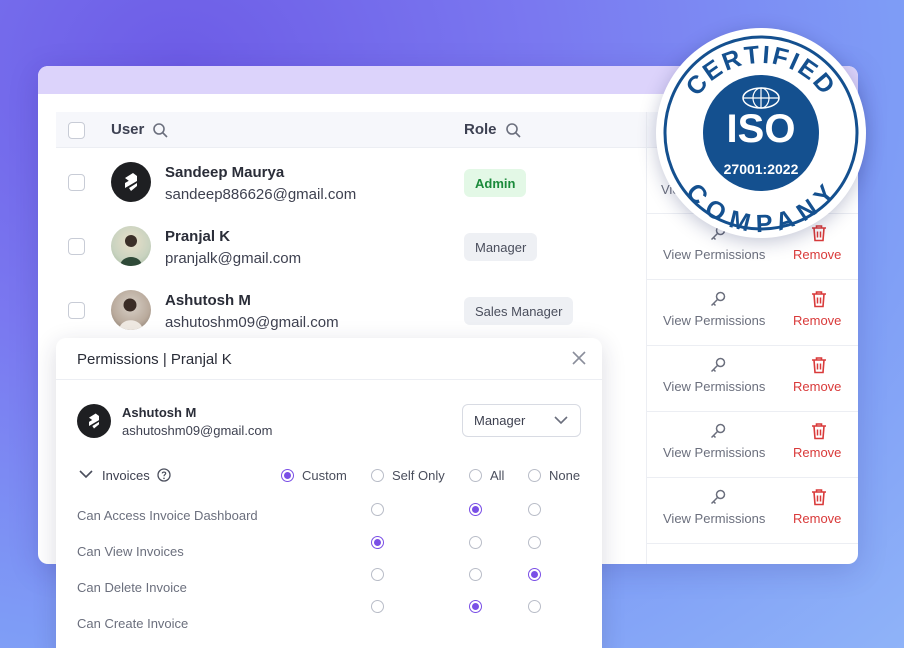 Image resolution: width=904 pixels, height=648 pixels. Describe the element at coordinates (475, 475) in the screenshot. I see `scope-radio-all` at that location.